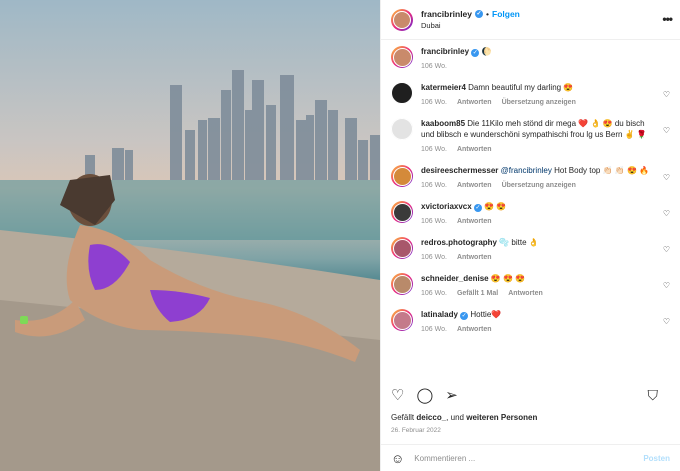  Describe the element at coordinates (397, 458) in the screenshot. I see `emoji-icon: ☺` at that location.